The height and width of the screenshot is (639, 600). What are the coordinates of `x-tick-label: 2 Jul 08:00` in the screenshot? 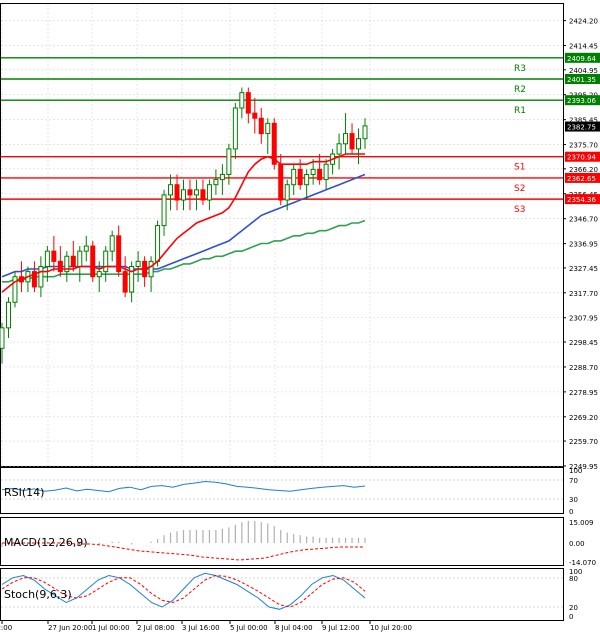 It's located at (156, 628).